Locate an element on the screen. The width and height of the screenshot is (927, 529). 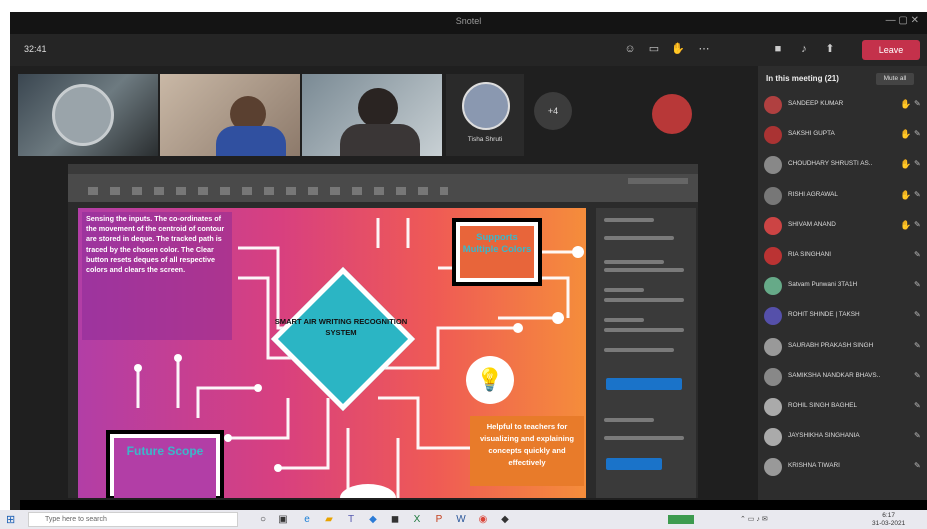
participant-row: SAURABH PRAKASH SINGH ✎ is located at coordinates (844, 347).